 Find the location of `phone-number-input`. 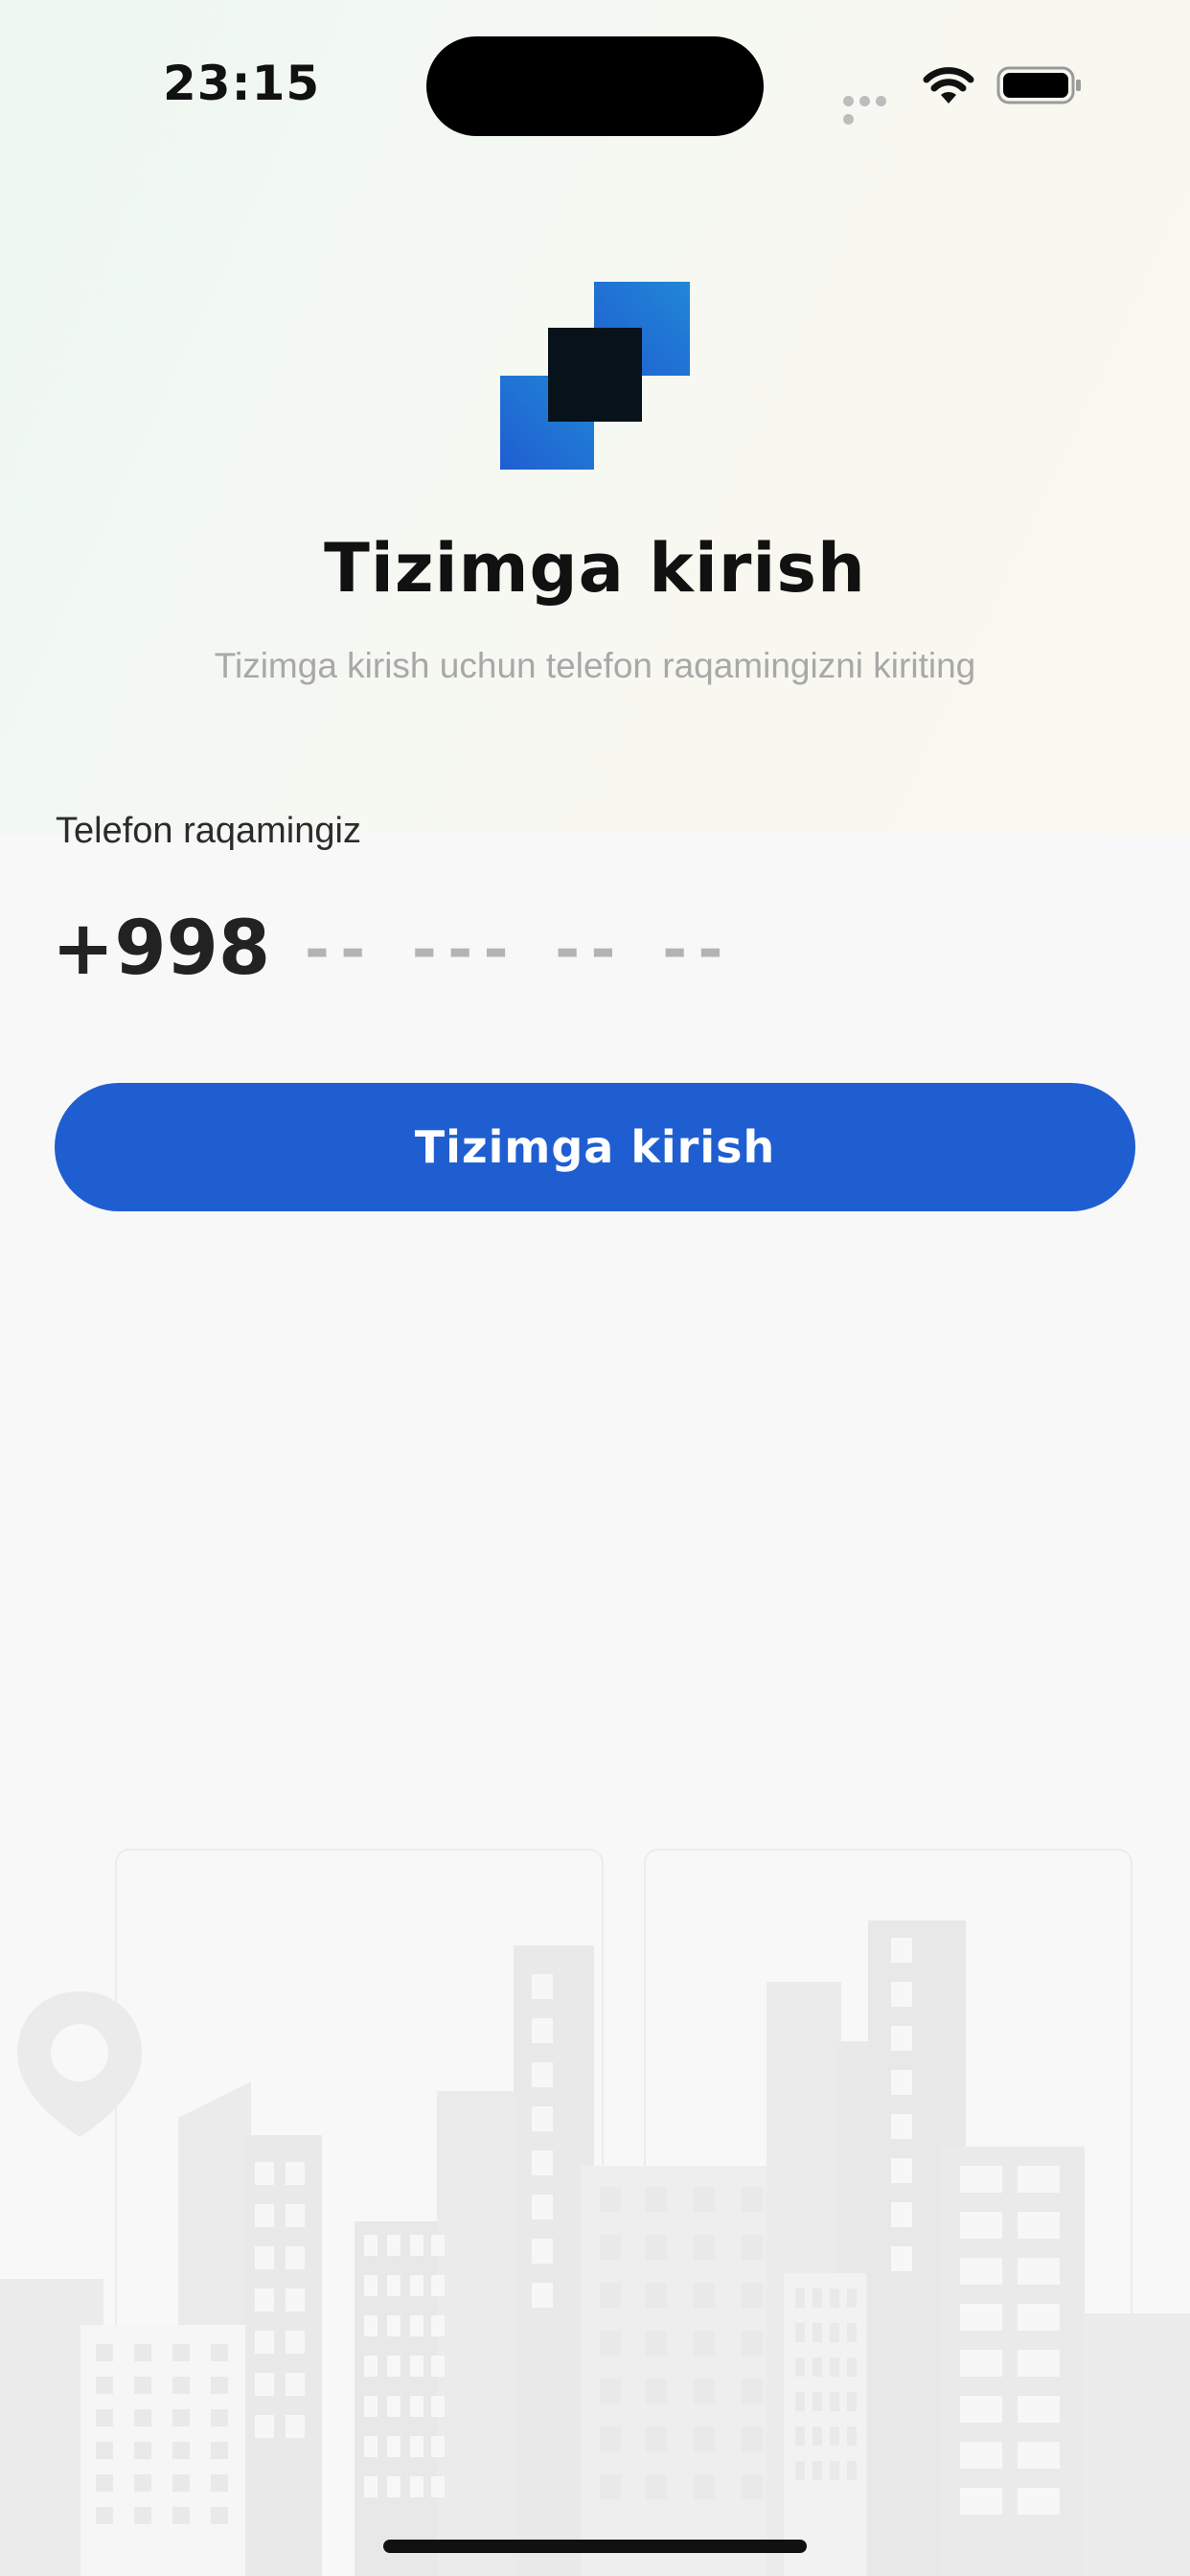

phone-number-input is located at coordinates (635, 949).